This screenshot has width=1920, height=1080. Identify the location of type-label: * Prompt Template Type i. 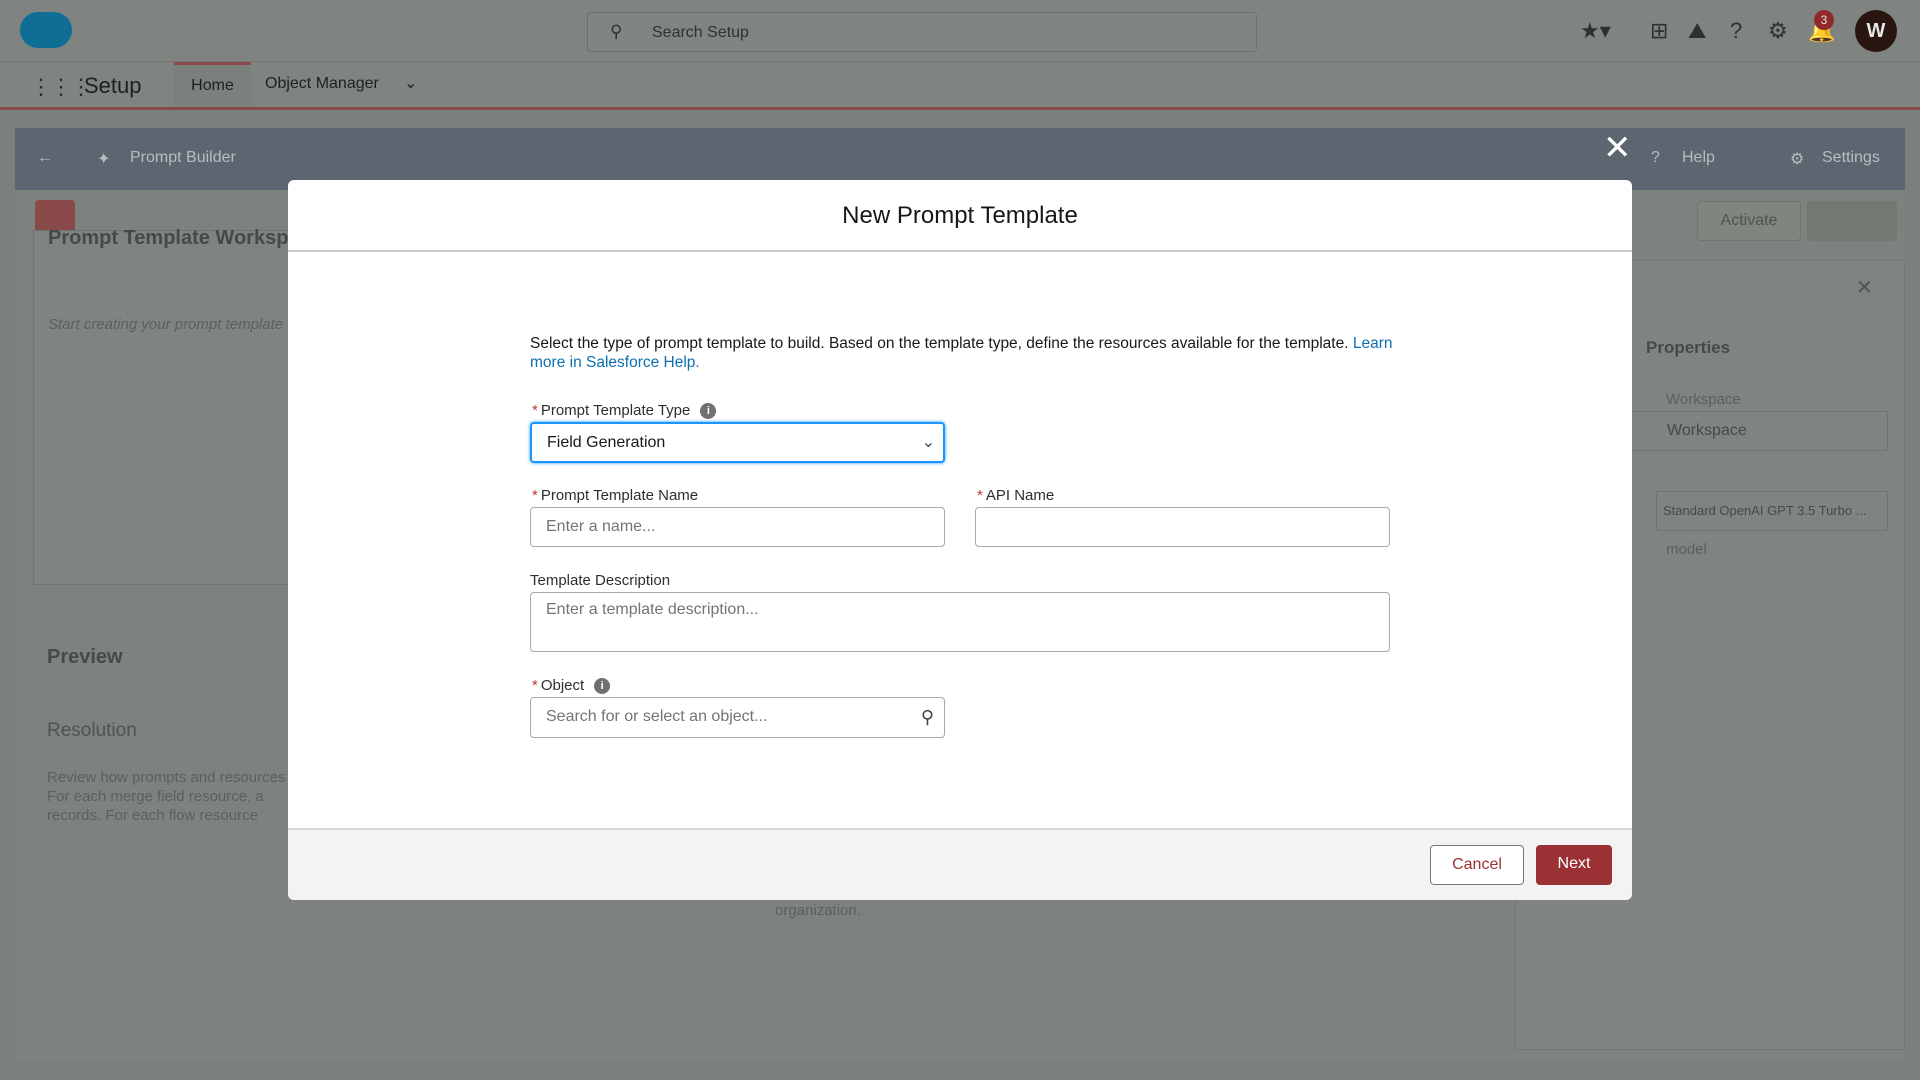
(624, 411).